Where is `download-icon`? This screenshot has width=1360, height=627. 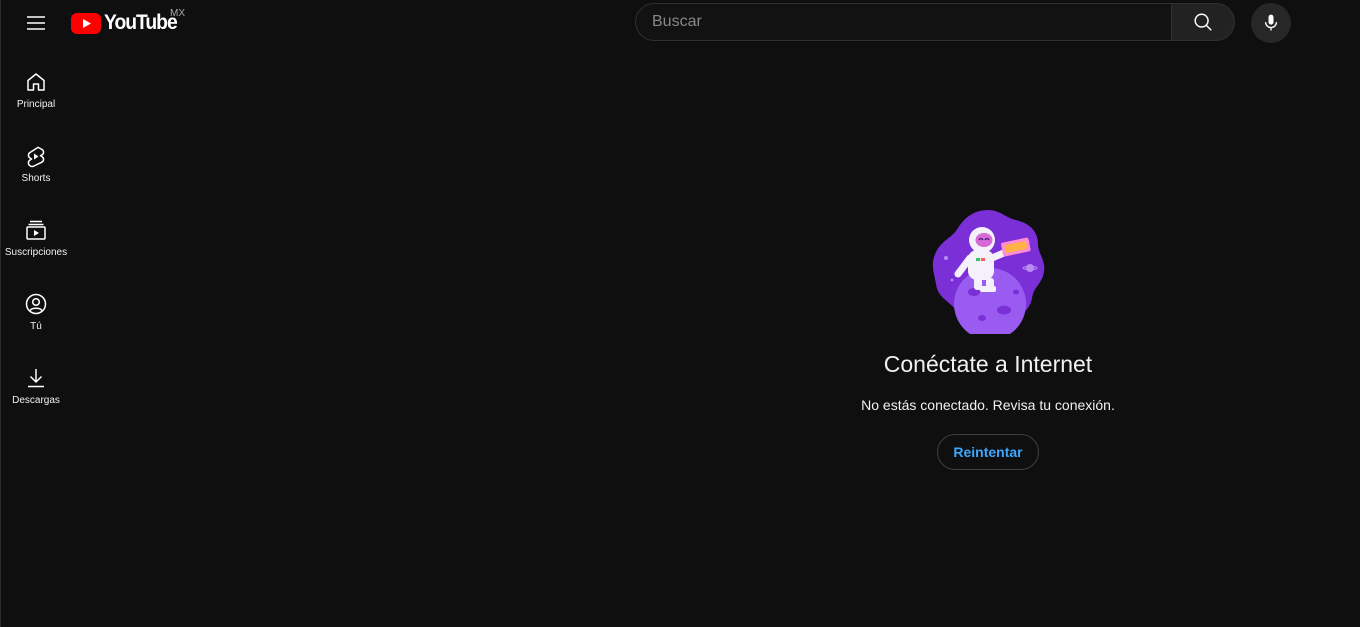 download-icon is located at coordinates (36, 378).